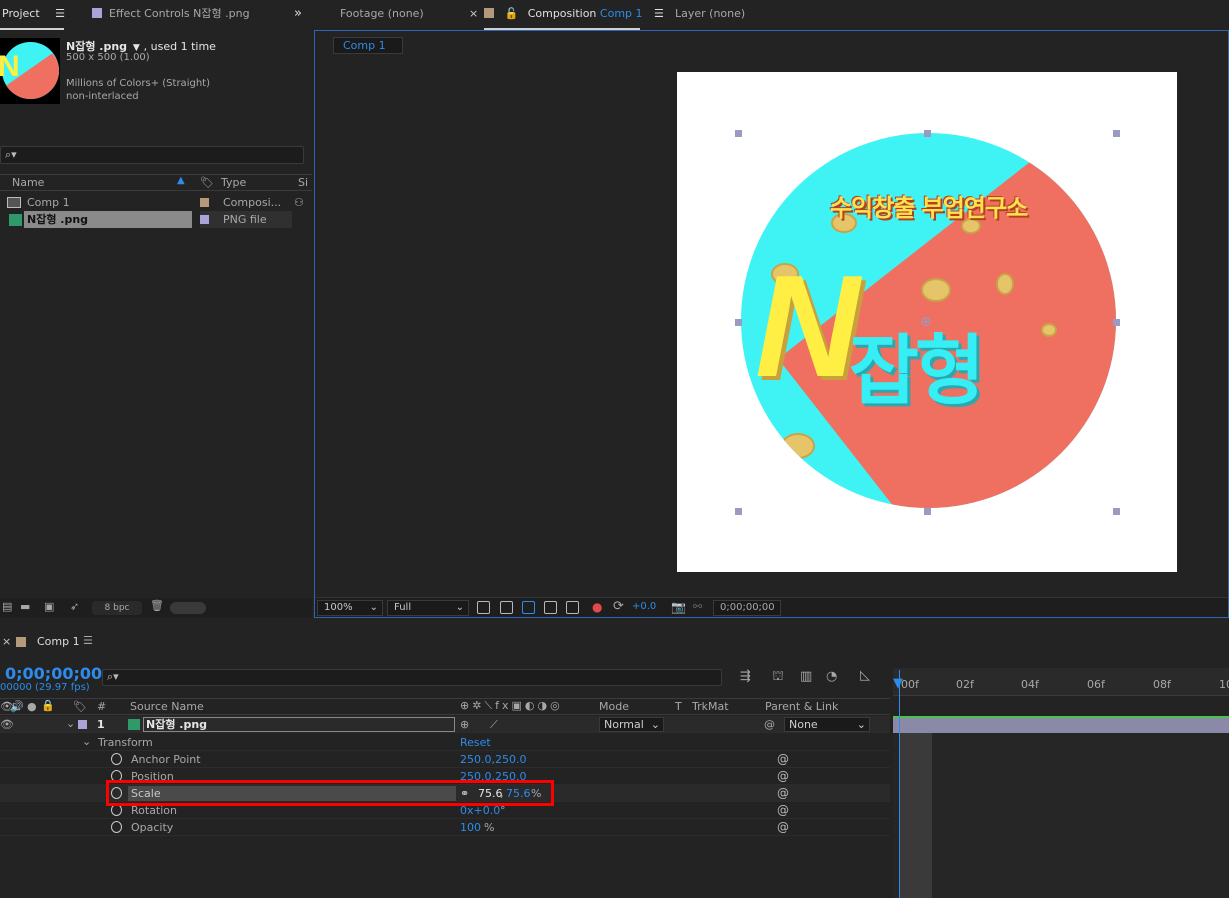  I want to click on snapshot-camera-icon: 📷, so click(678, 607).